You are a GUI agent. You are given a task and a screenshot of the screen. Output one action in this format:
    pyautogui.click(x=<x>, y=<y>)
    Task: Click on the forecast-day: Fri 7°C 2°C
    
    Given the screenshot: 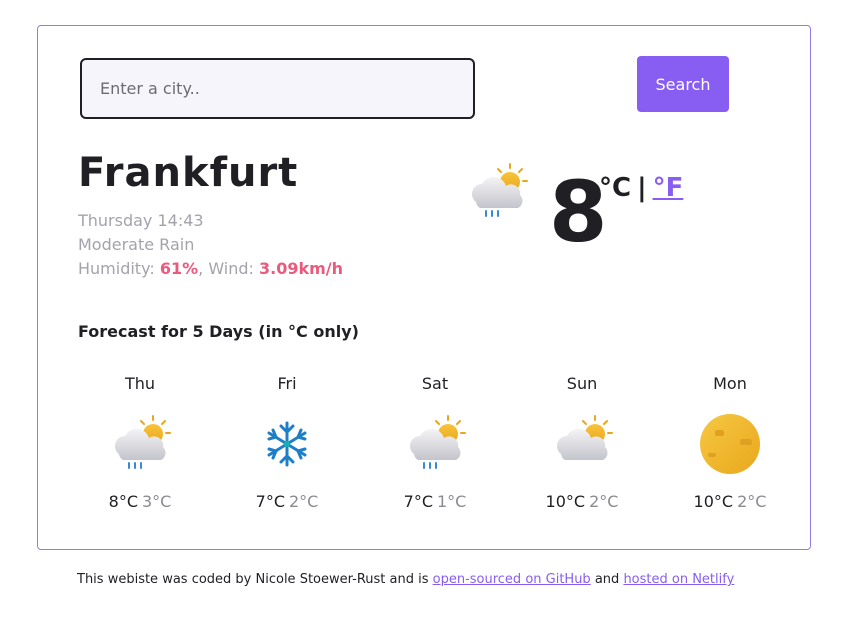 What is the action you would take?
    pyautogui.click(x=287, y=442)
    